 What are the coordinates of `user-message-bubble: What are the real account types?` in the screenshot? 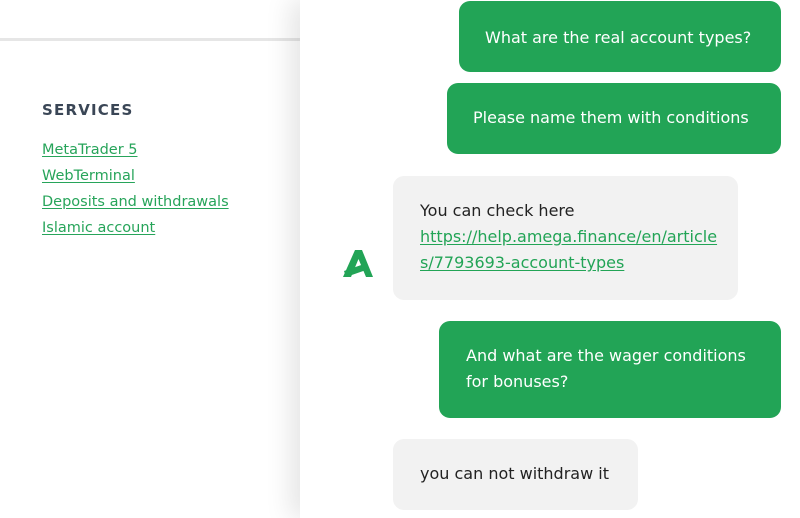 It's located at (620, 36).